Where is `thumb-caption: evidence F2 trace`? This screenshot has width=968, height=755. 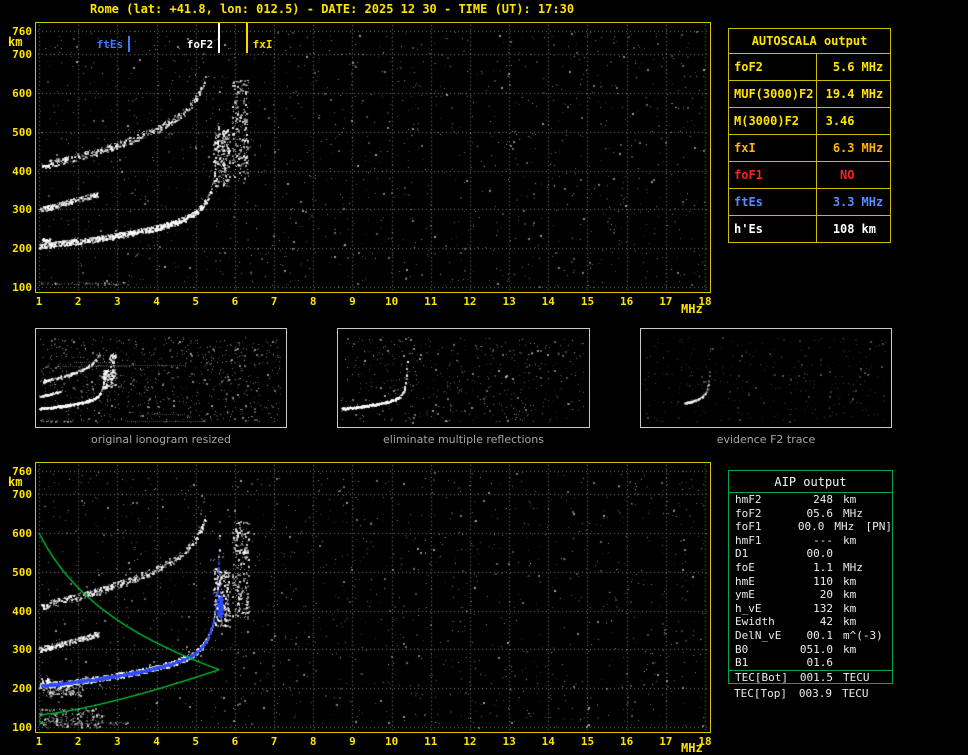
thumb-caption: evidence F2 trace is located at coordinates (766, 439).